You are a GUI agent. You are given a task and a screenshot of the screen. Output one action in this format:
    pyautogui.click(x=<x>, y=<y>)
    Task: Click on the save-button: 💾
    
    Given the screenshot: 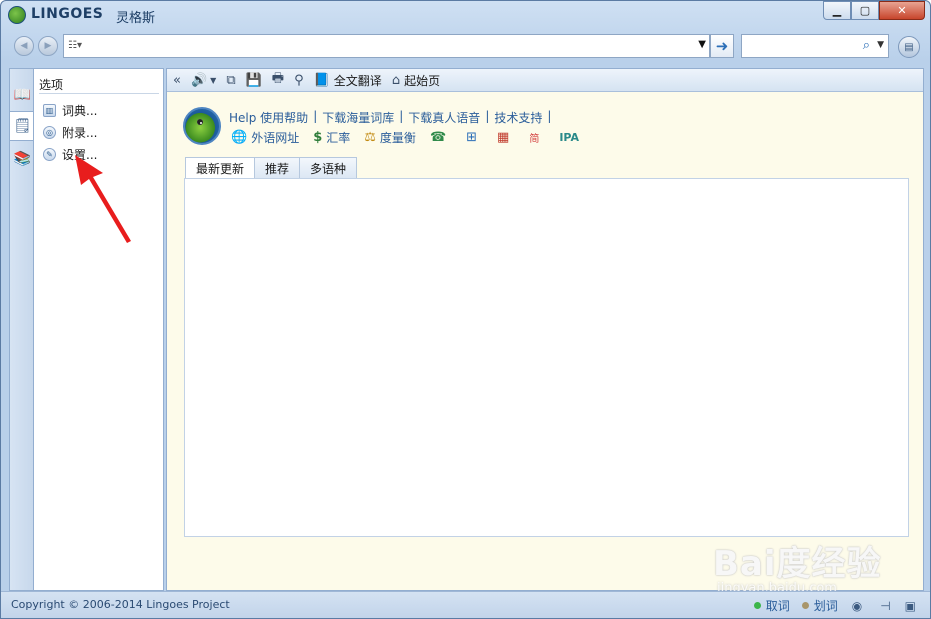 What is the action you would take?
    pyautogui.click(x=254, y=80)
    